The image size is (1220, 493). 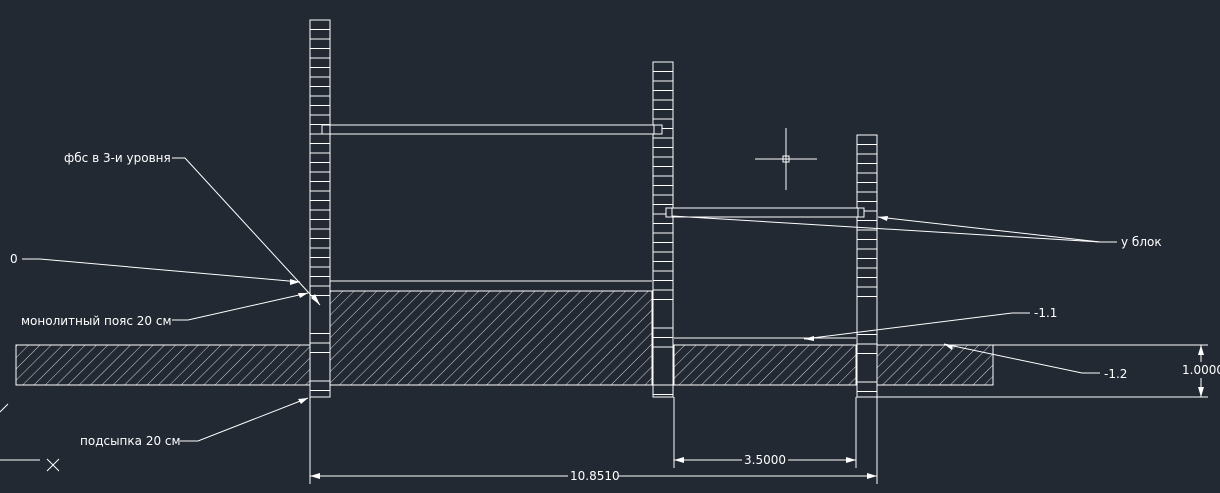 I want to click on ground-hatch-left, so click(x=163, y=365).